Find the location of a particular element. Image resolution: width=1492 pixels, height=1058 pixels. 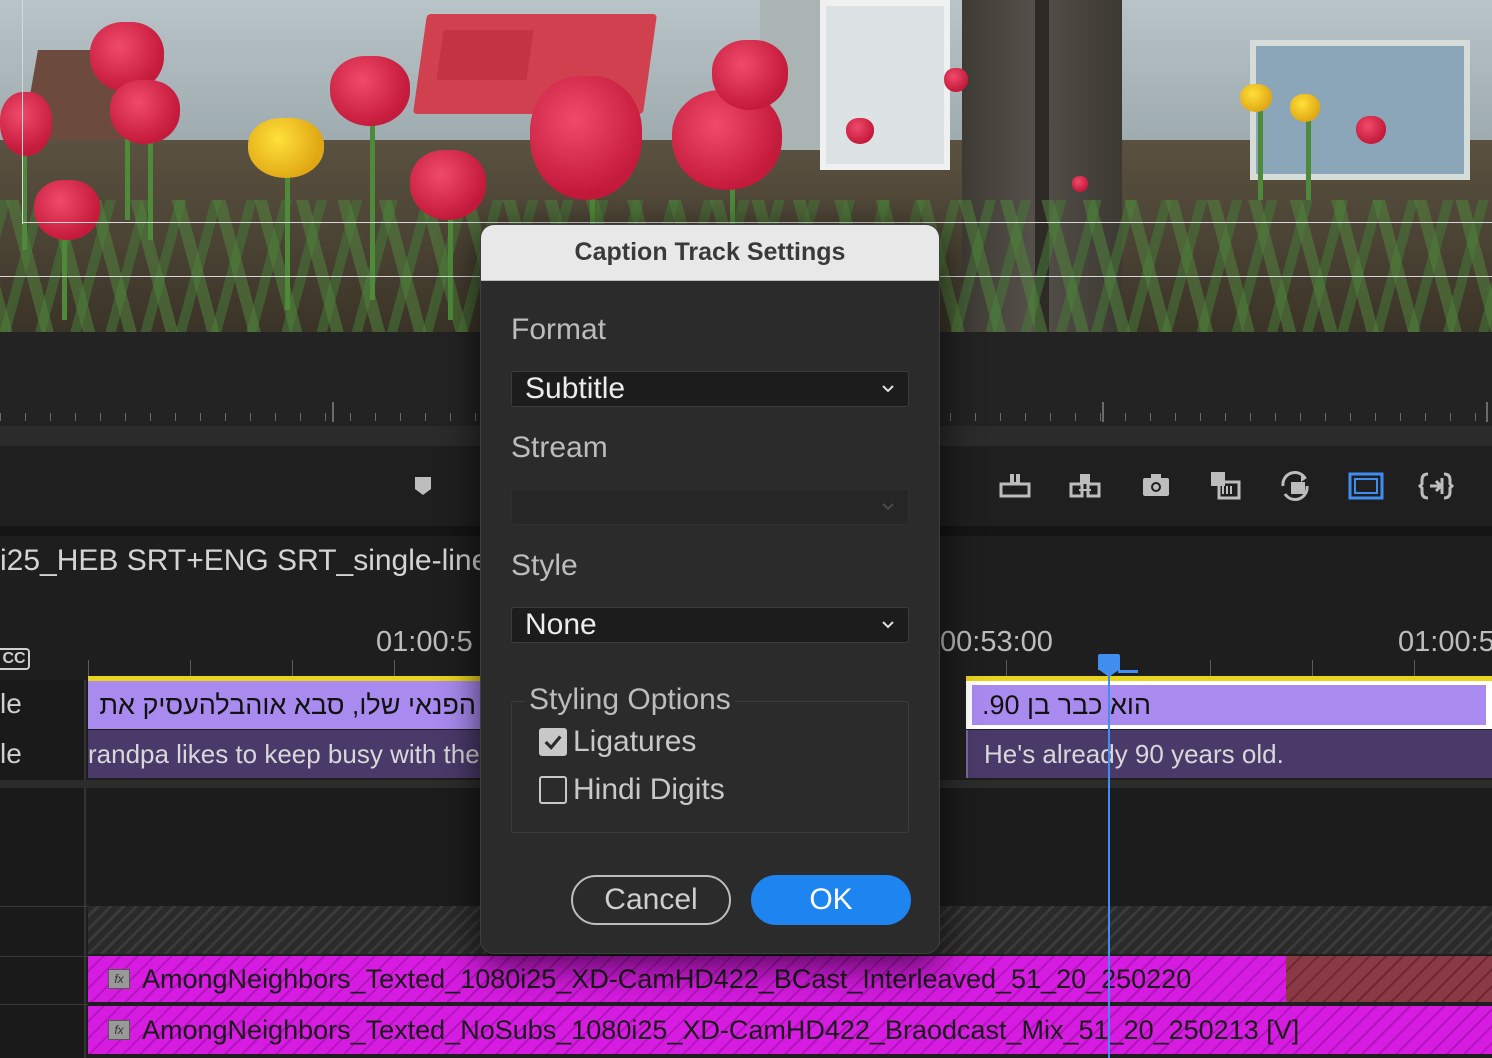

track-header-column is located at coordinates (43, 869).